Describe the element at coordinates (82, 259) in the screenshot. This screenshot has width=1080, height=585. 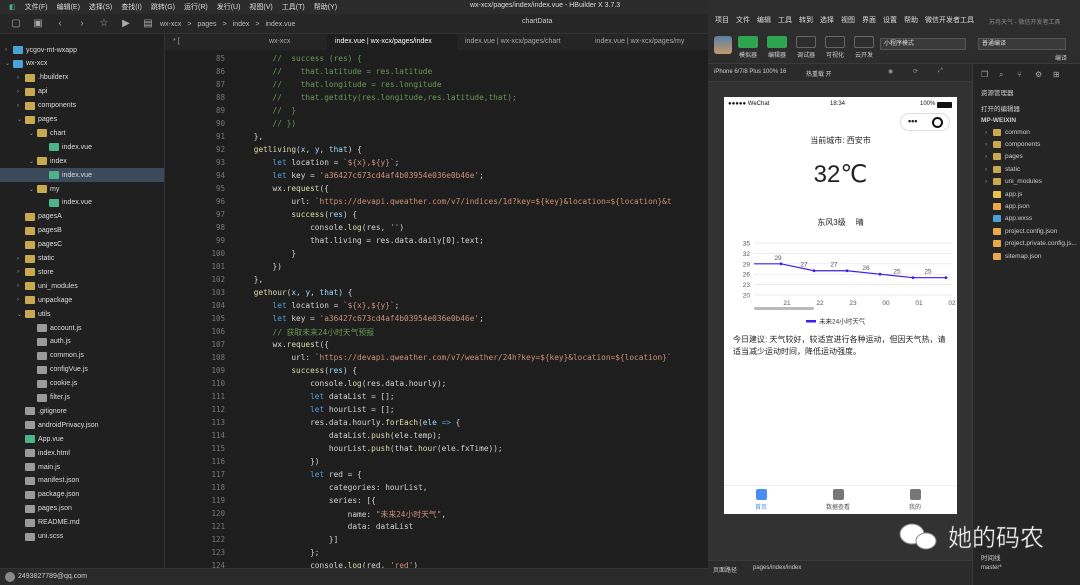
I see `tree-item: › static` at that location.